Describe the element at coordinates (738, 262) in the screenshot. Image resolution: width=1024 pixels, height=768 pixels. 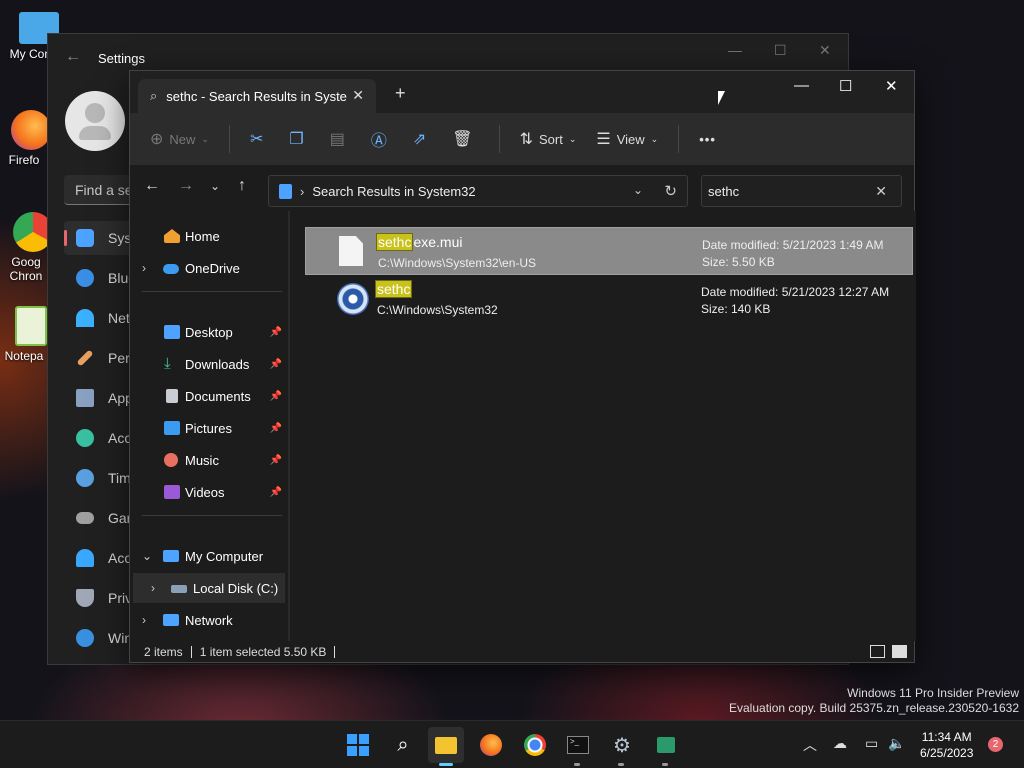
I see `file-size: Size: 5.50 KB` at that location.